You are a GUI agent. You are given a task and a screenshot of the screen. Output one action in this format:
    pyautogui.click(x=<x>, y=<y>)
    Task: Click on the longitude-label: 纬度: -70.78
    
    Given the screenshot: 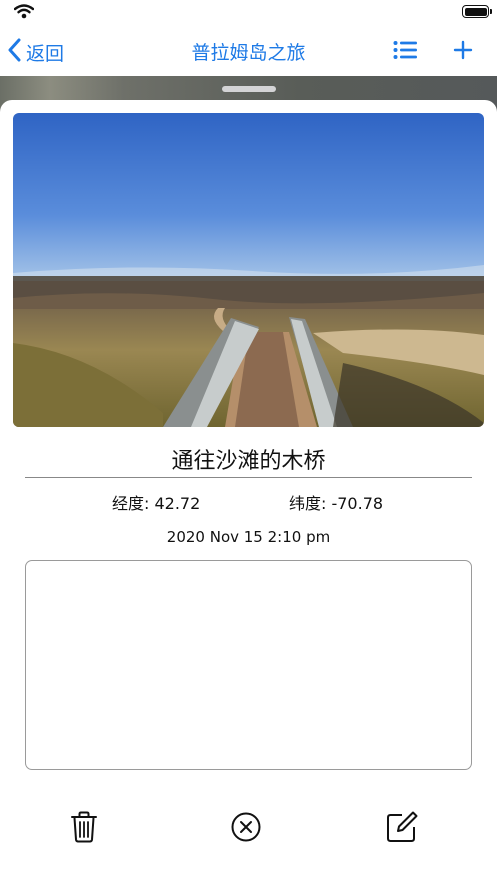 What is the action you would take?
    pyautogui.click(x=336, y=503)
    